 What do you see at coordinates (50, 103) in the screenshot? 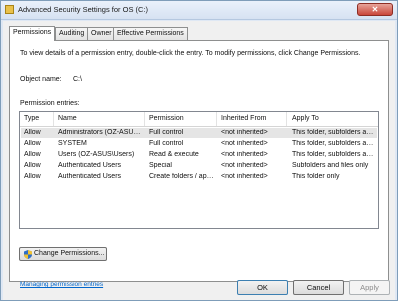
I see `permission-entries-label: Permission entries:` at bounding box center [50, 103].